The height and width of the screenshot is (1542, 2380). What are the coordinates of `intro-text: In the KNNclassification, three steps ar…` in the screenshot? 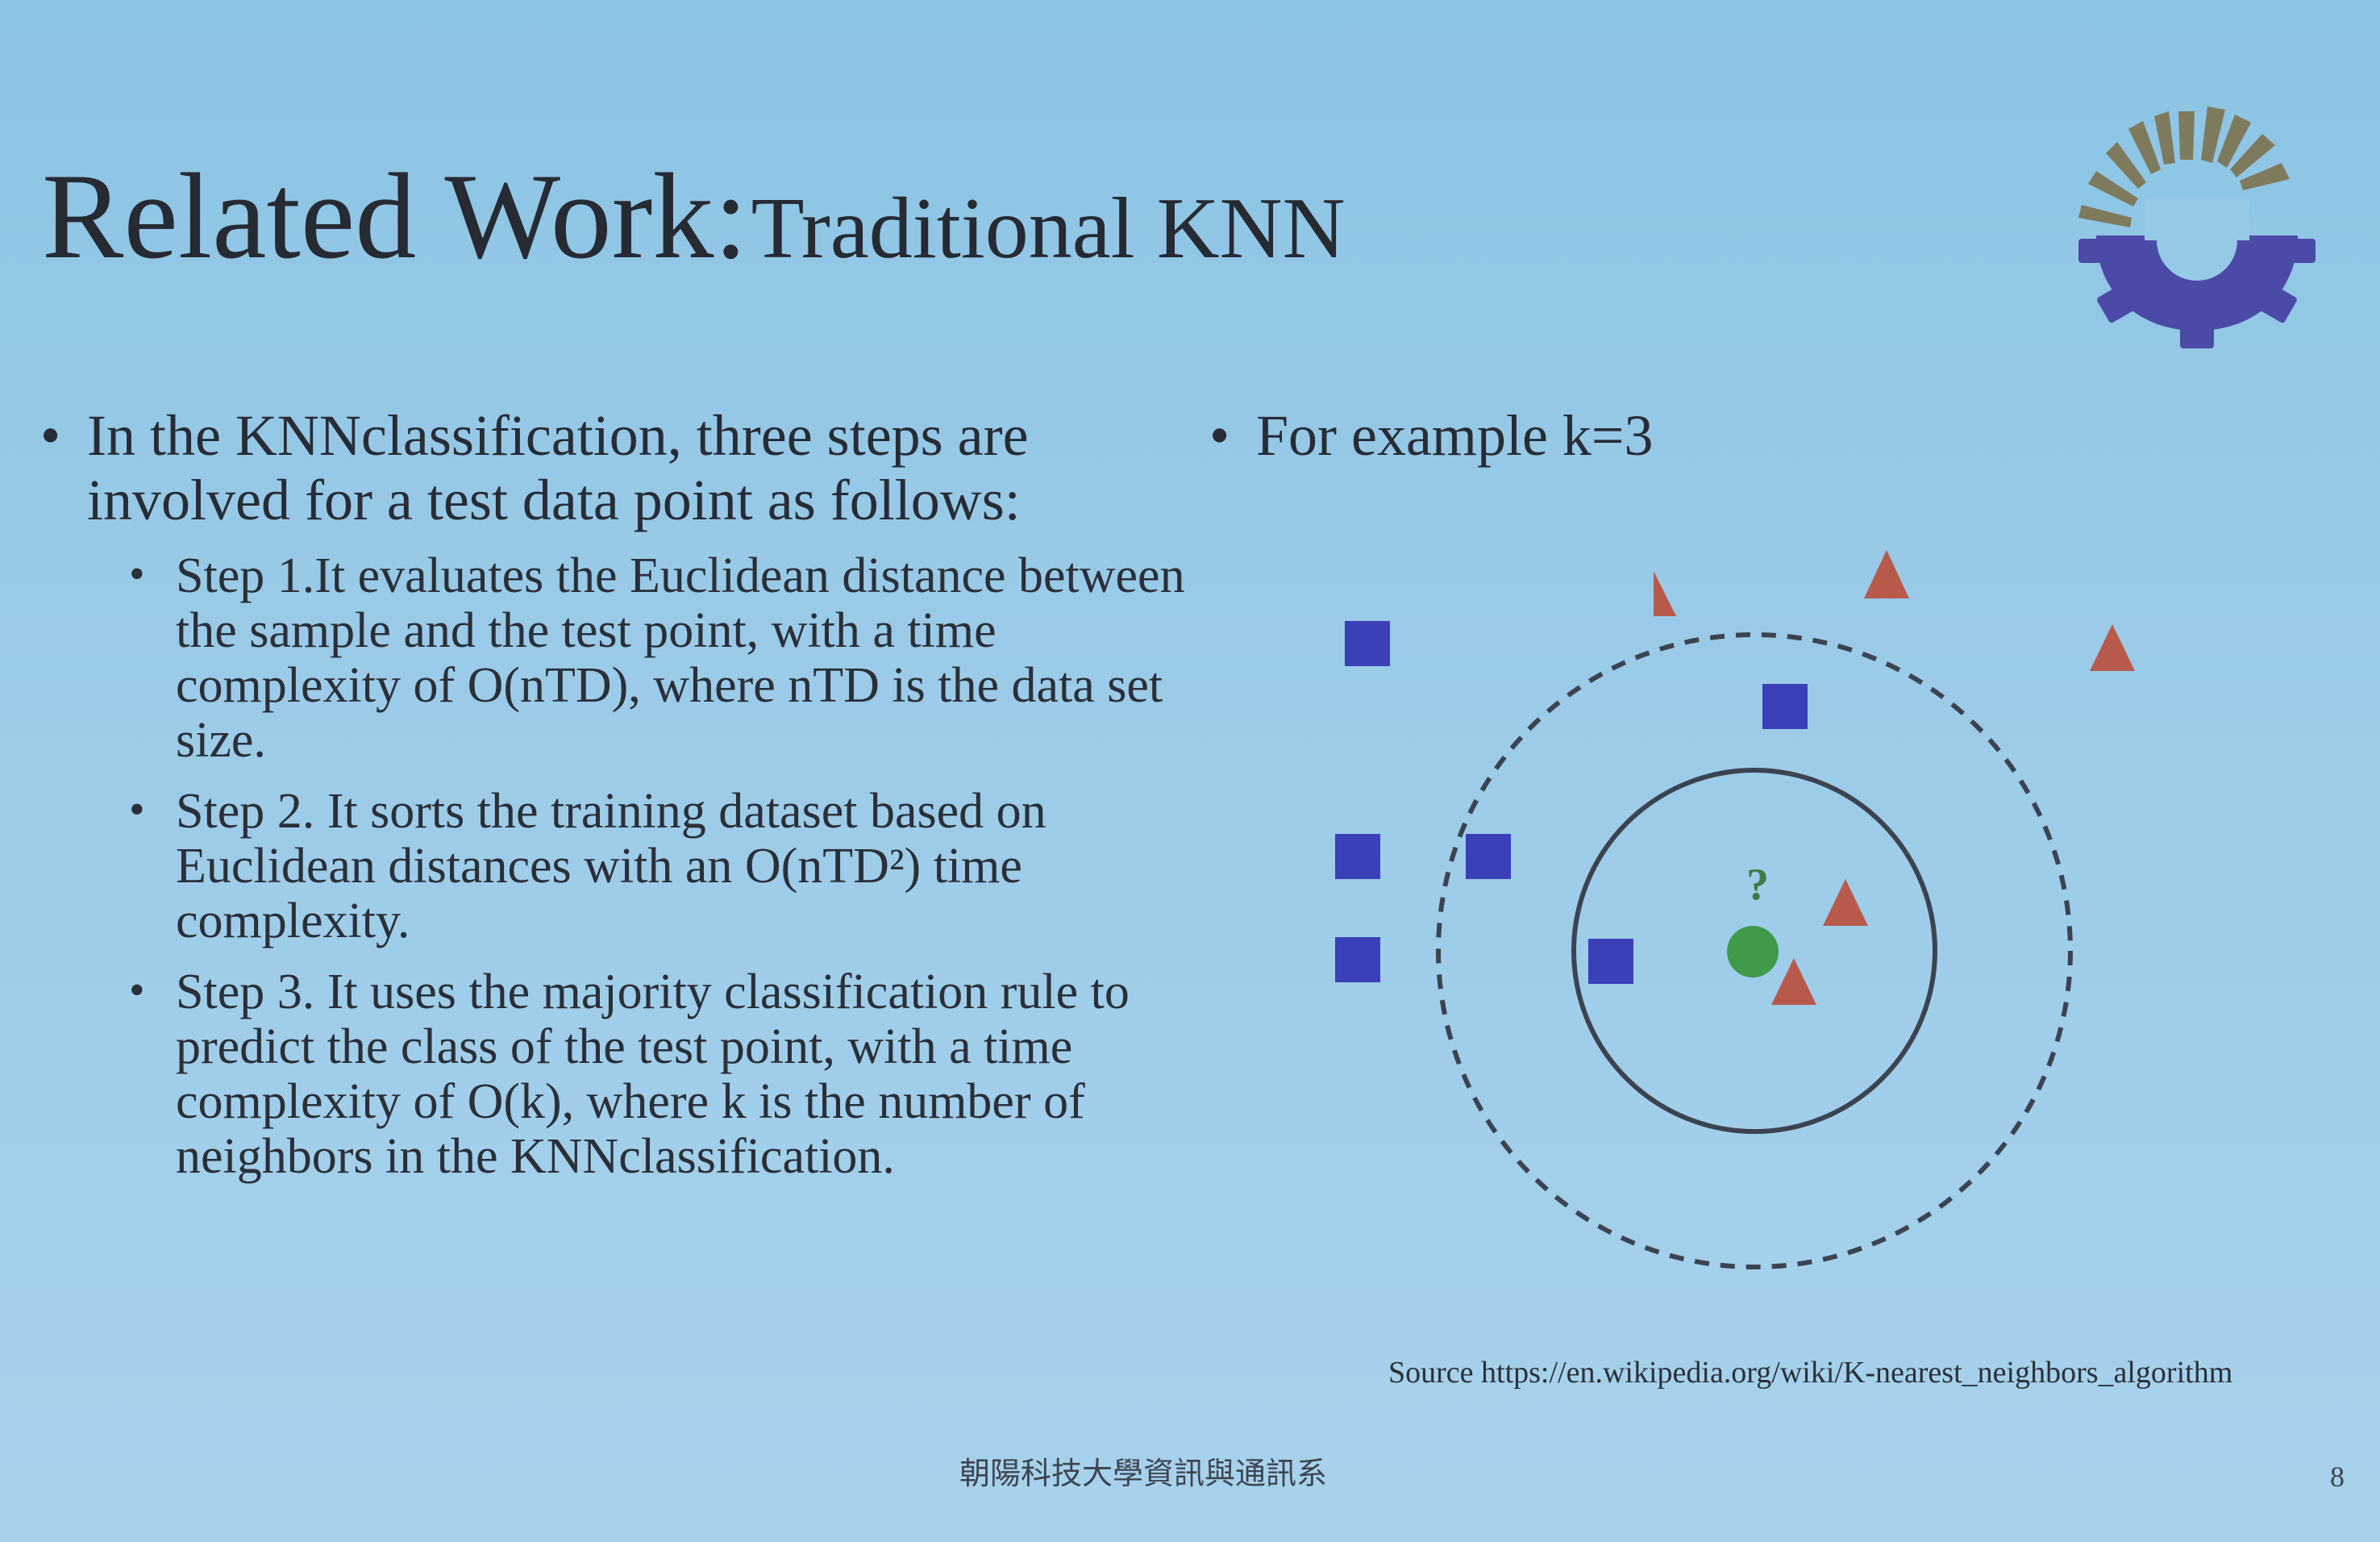 It's located at (558, 467).